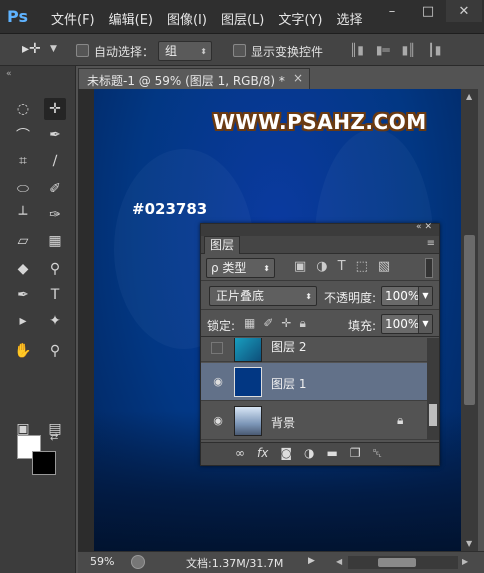 This screenshot has width=484, height=573. Describe the element at coordinates (286, 323) in the screenshot. I see `lock-position-icon: ✛` at that location.